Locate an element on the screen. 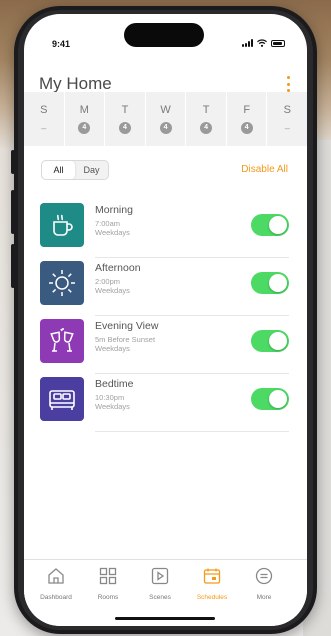 The image size is (331, 636). schedule-details: 5m Before Sunset Weekdays is located at coordinates (126, 344).